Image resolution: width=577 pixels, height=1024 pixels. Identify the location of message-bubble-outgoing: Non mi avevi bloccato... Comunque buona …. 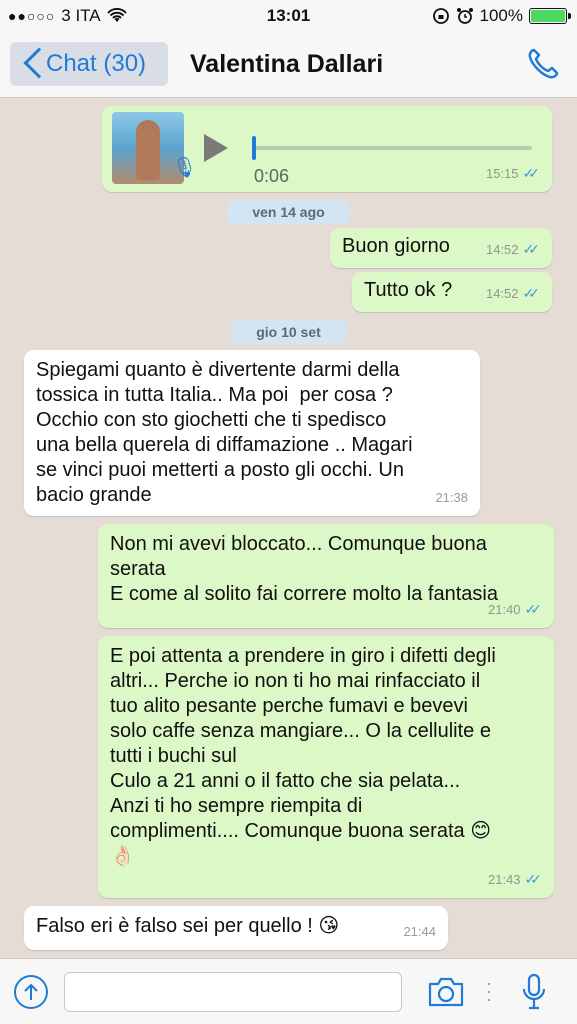
(326, 576).